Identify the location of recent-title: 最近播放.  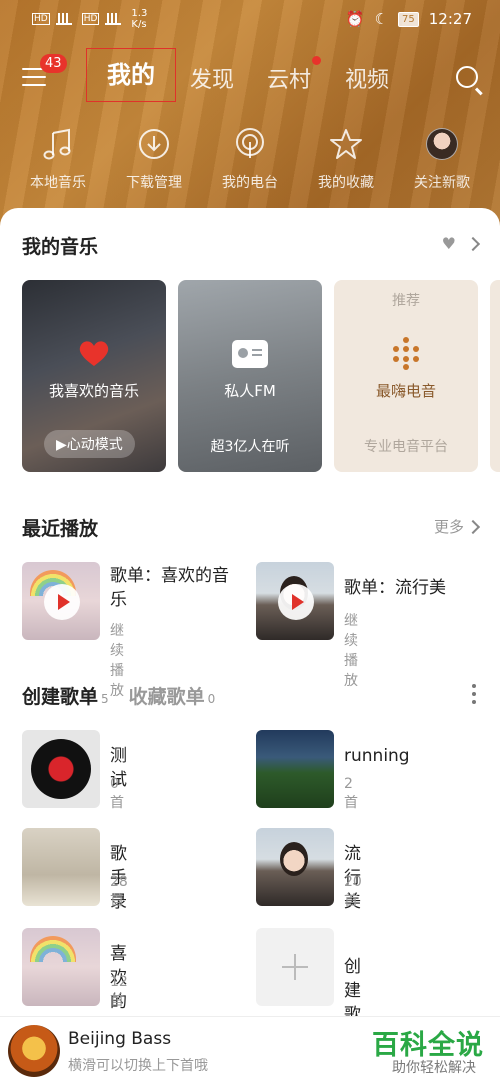
(60, 529).